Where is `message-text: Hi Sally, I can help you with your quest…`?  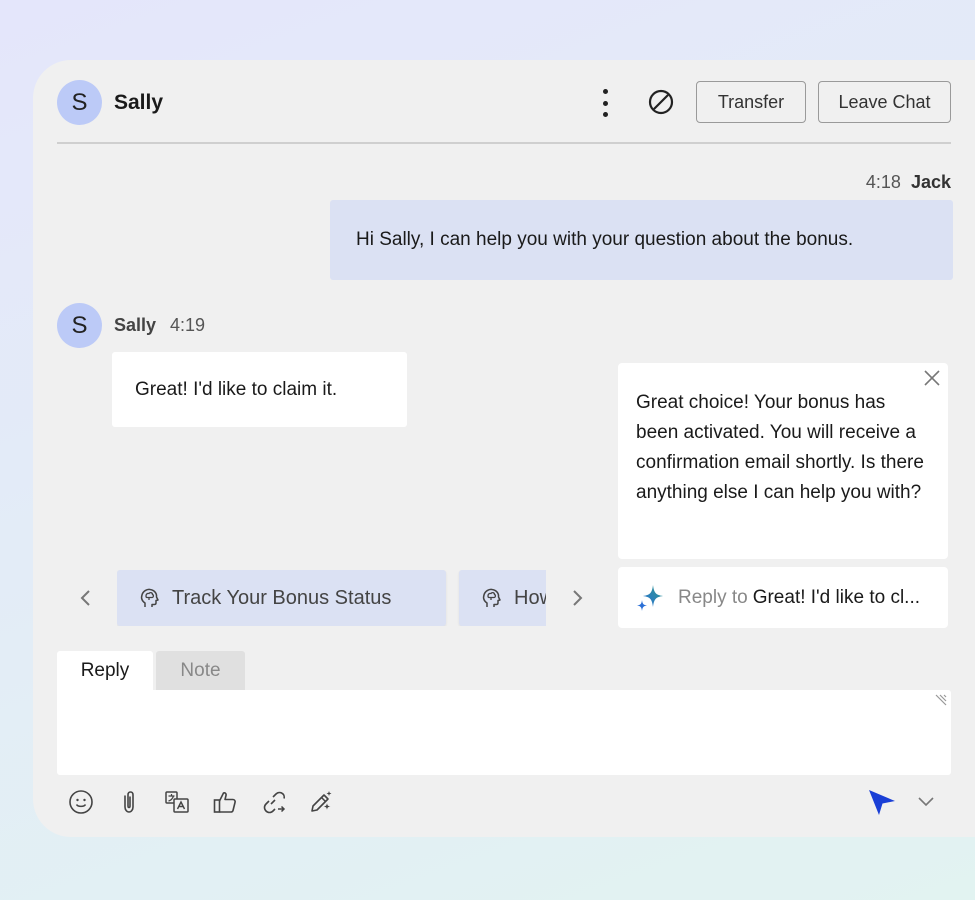 message-text: Hi Sally, I can help you with your quest… is located at coordinates (605, 239).